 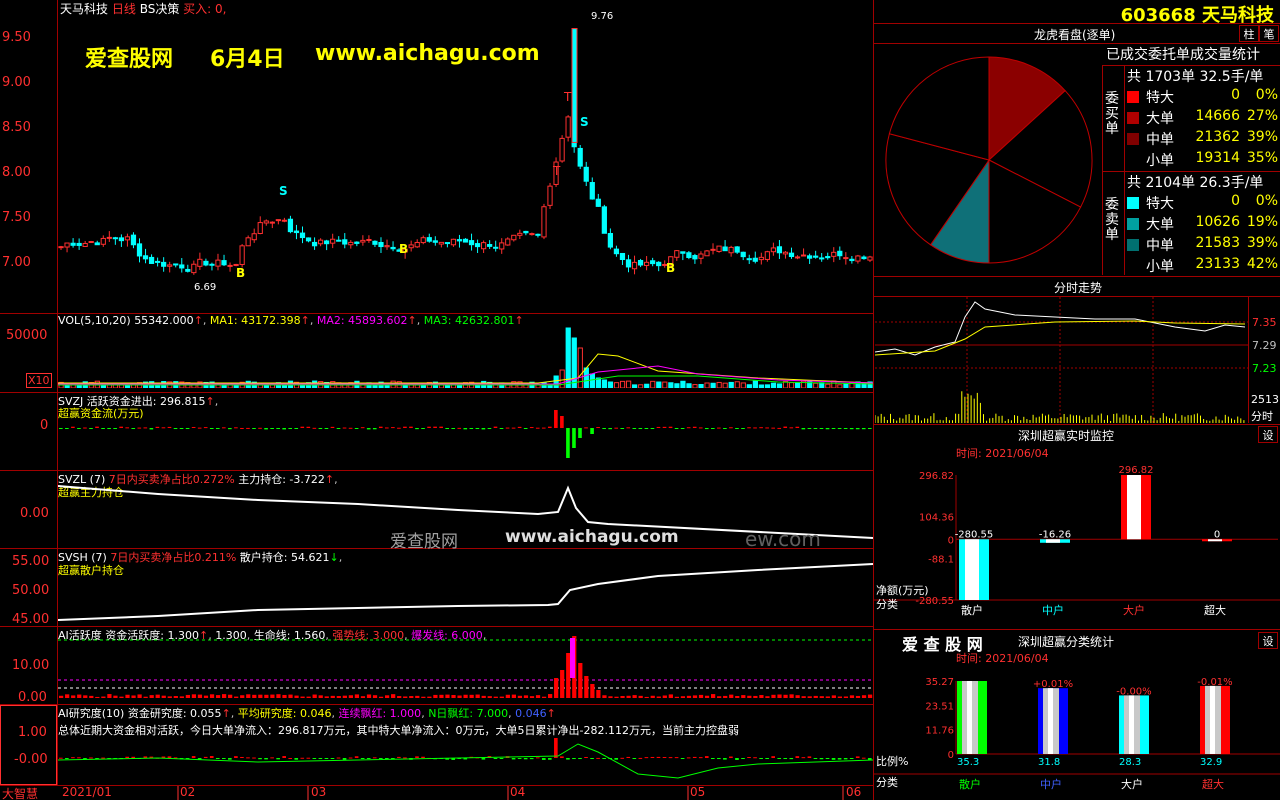 I want to click on brand-label: 大智慧, so click(x=20, y=793).